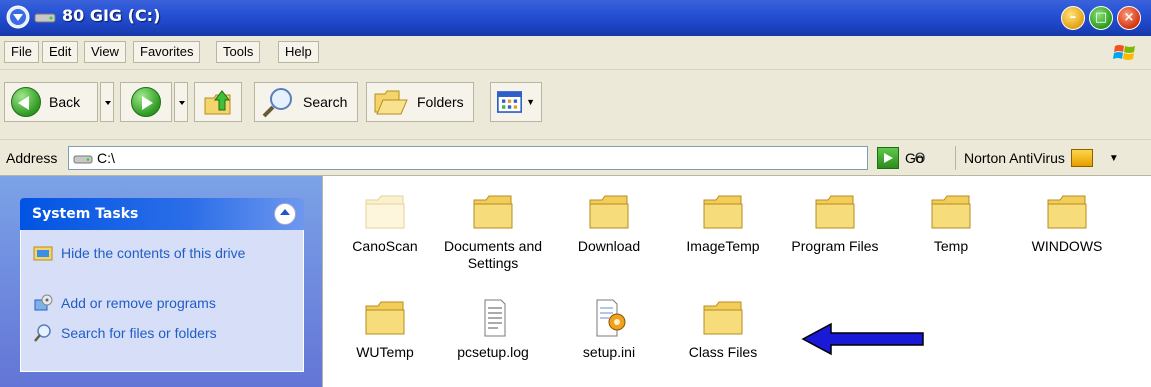  Describe the element at coordinates (609, 246) in the screenshot. I see `file-name: Download` at that location.